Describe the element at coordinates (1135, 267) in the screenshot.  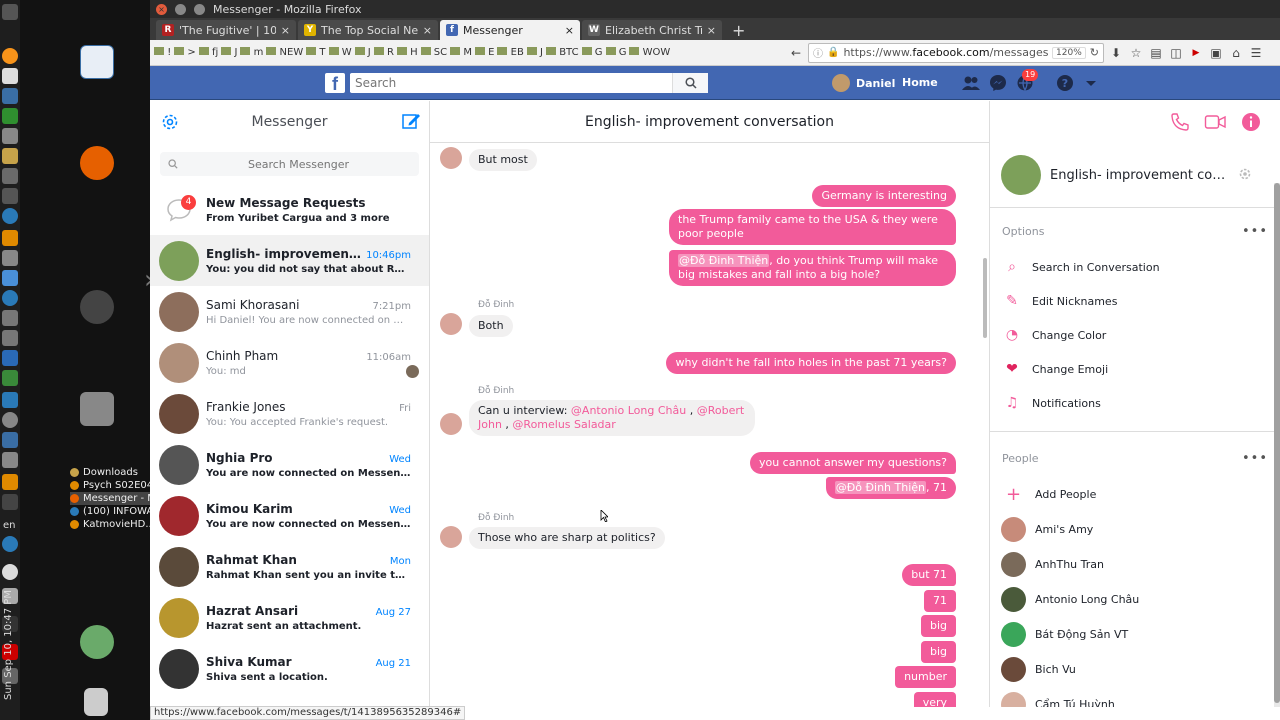
I see `search-in-conversation-option: ⌕ Search in Conversation` at that location.